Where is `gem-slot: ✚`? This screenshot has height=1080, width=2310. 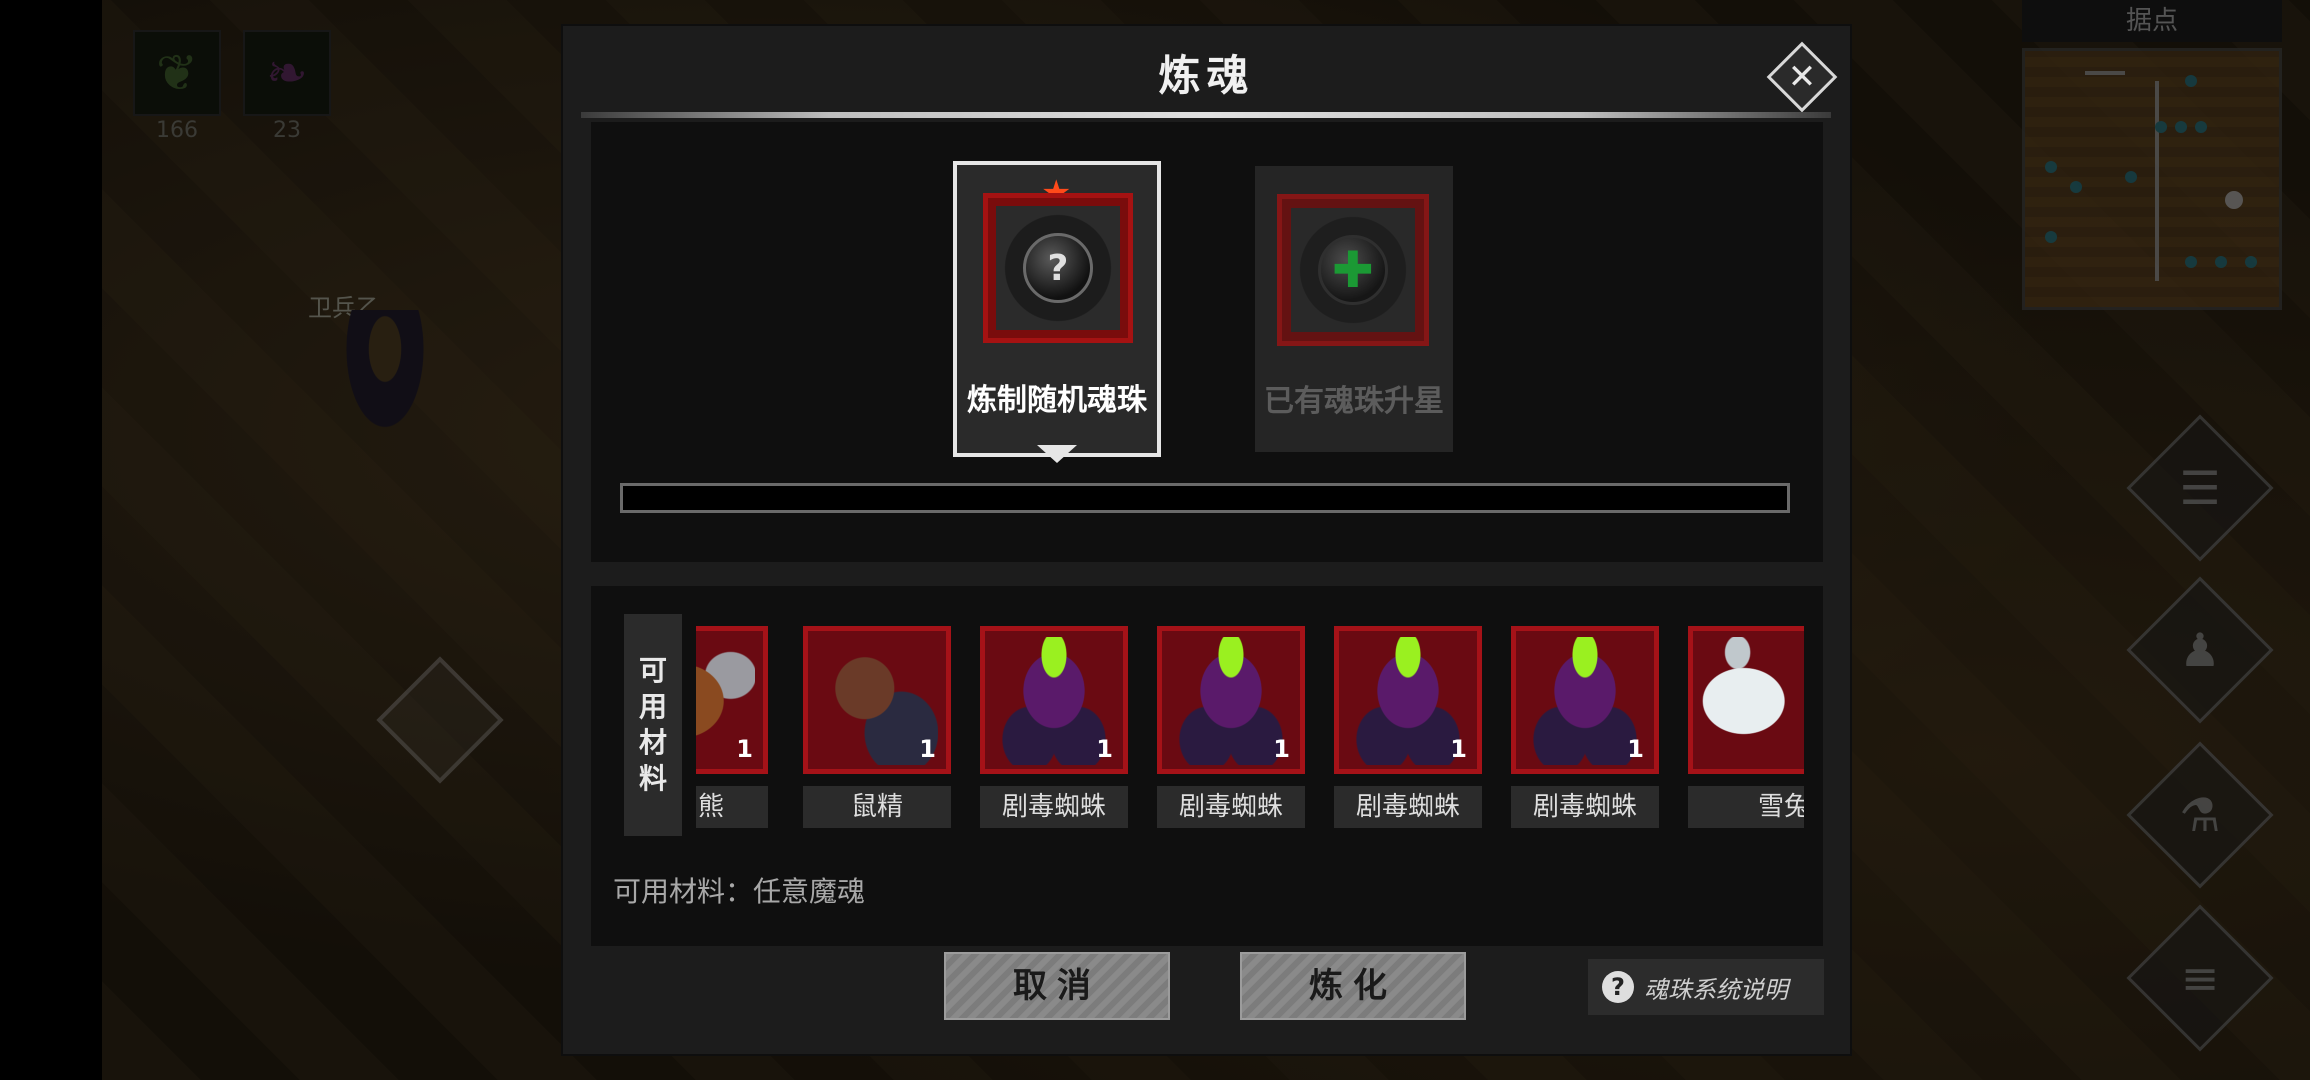 gem-slot: ✚ is located at coordinates (1353, 270).